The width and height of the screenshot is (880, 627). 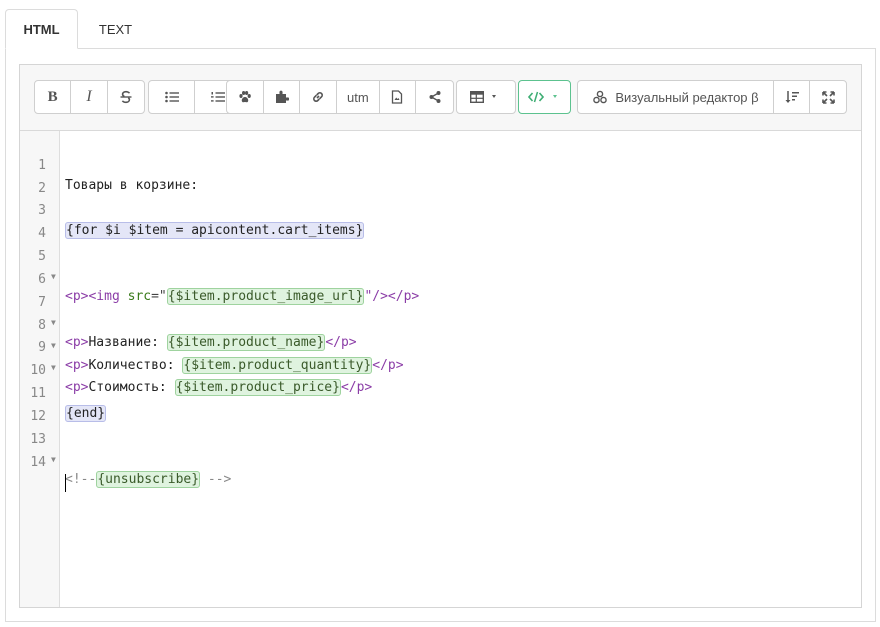 I want to click on editor-toolbar: B I utm Визуальный редактор β, so click(x=440, y=98).